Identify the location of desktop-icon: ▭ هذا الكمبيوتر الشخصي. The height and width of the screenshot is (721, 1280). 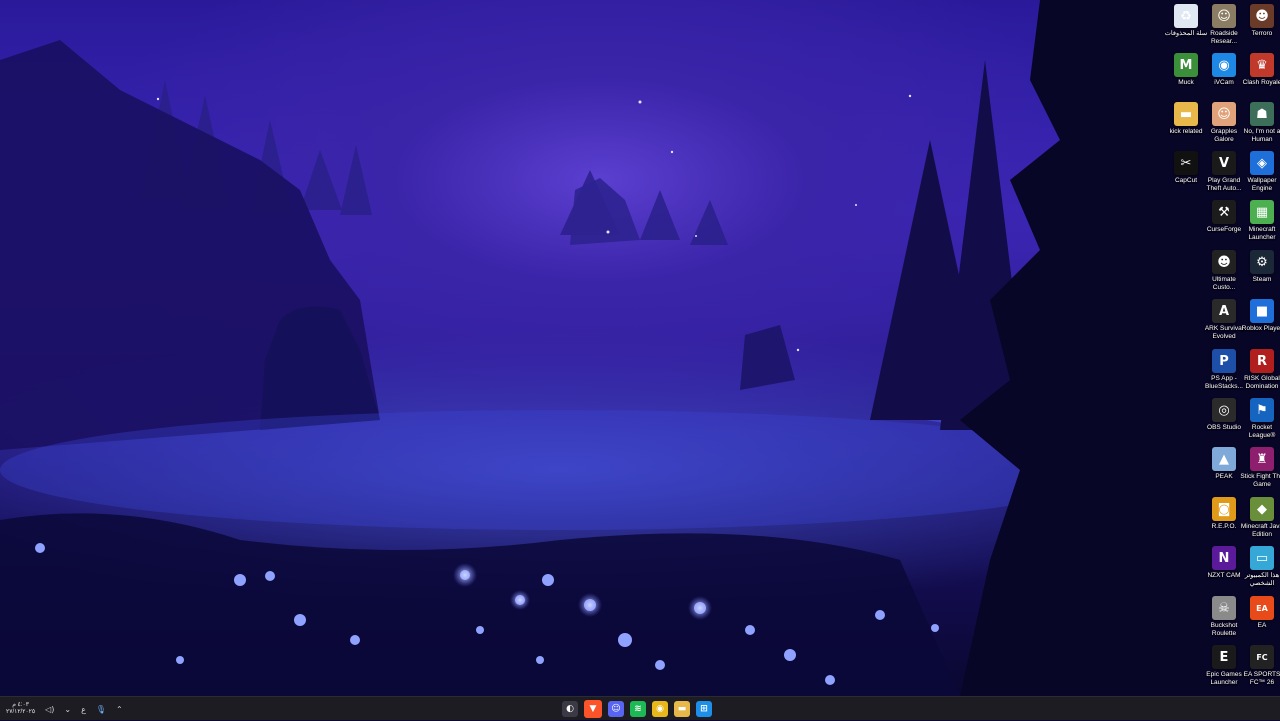
(1261, 566).